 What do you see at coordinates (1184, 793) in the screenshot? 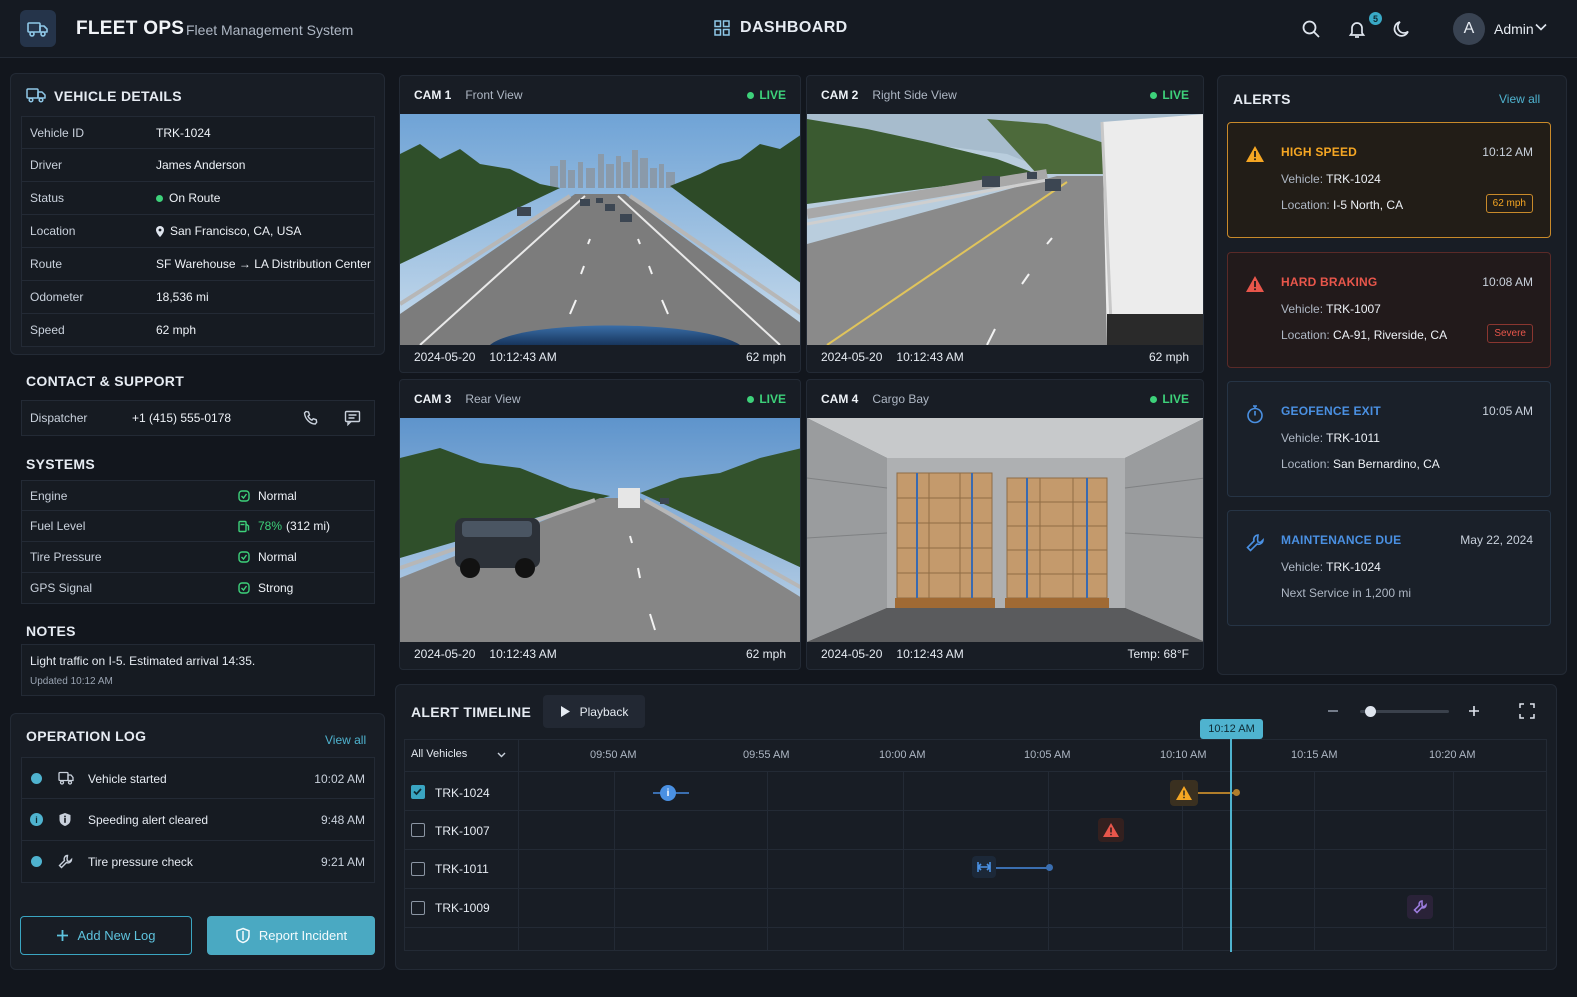
I see `warning-event-icon` at bounding box center [1184, 793].